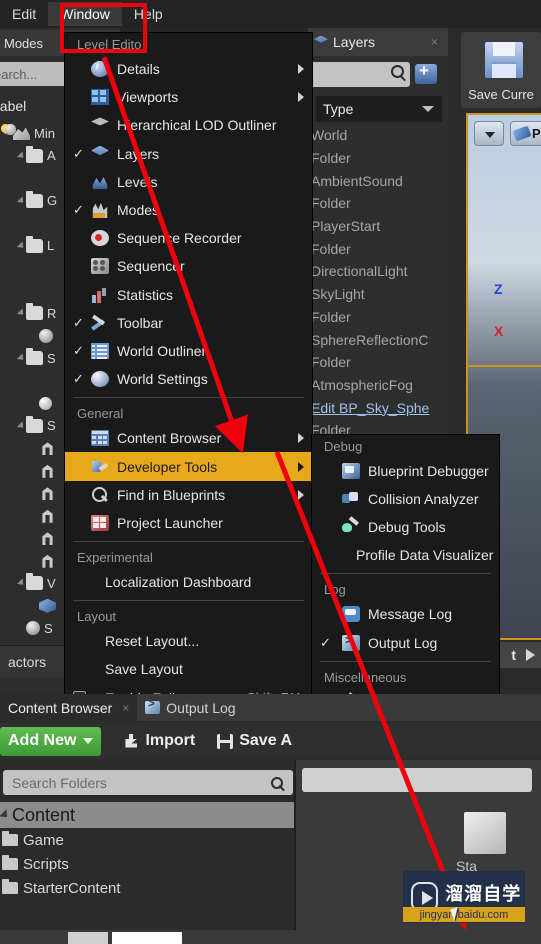 The width and height of the screenshot is (541, 944). I want to click on search-folders-input: Search Folders, so click(148, 782).